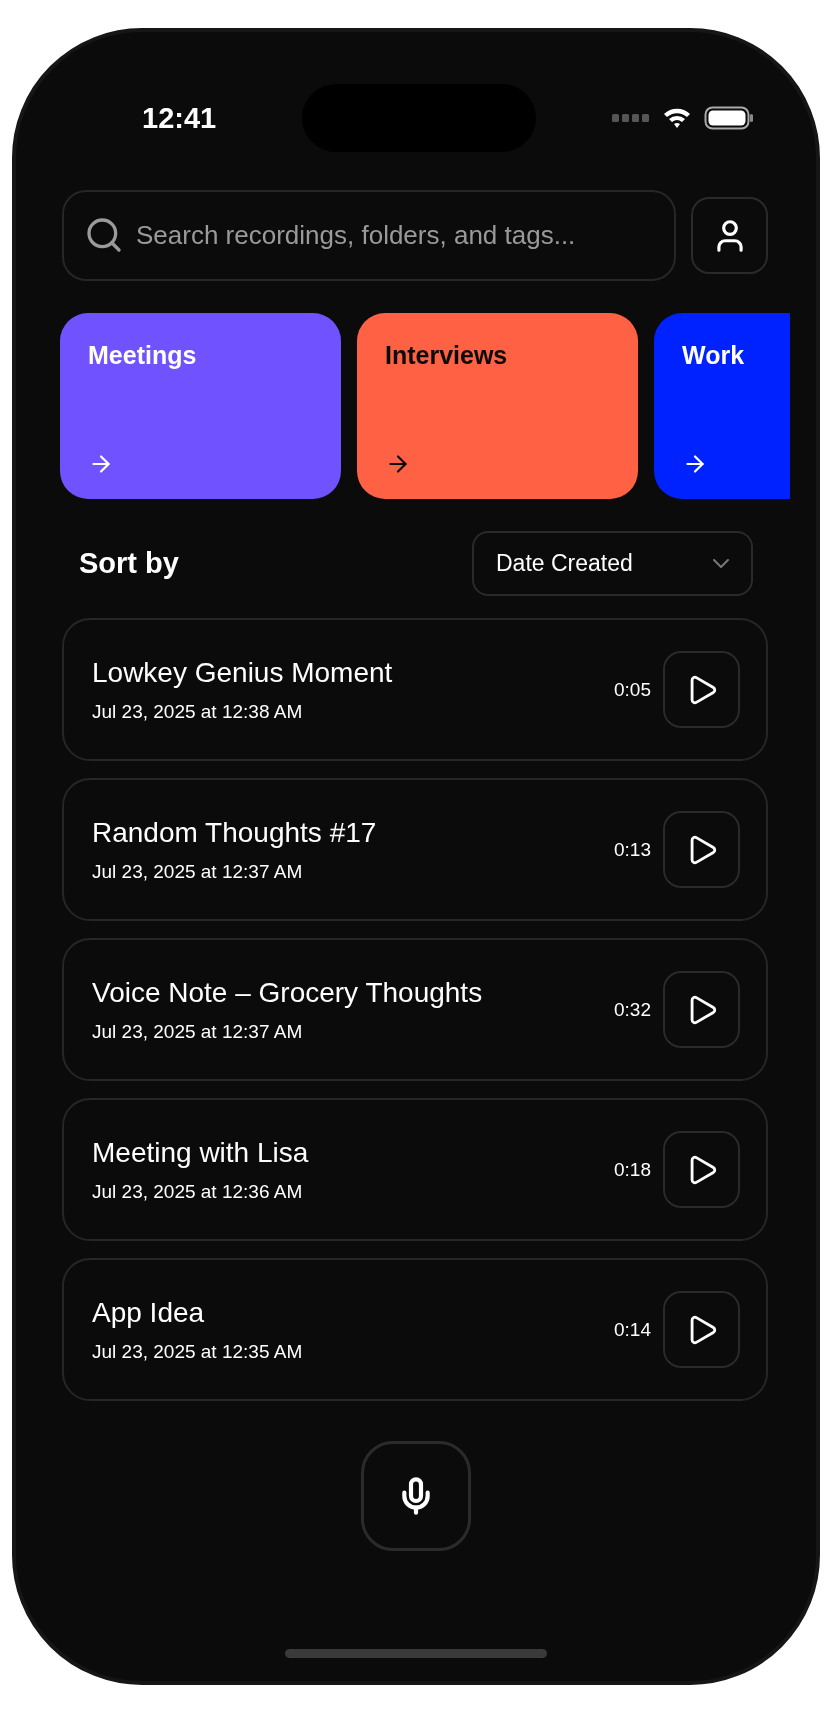  I want to click on folder-name: Interviews, so click(447, 355).